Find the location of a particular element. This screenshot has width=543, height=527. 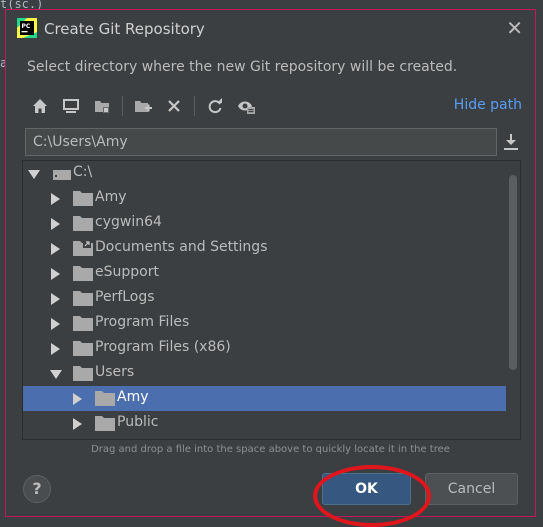

download-path-icon is located at coordinates (511, 142).